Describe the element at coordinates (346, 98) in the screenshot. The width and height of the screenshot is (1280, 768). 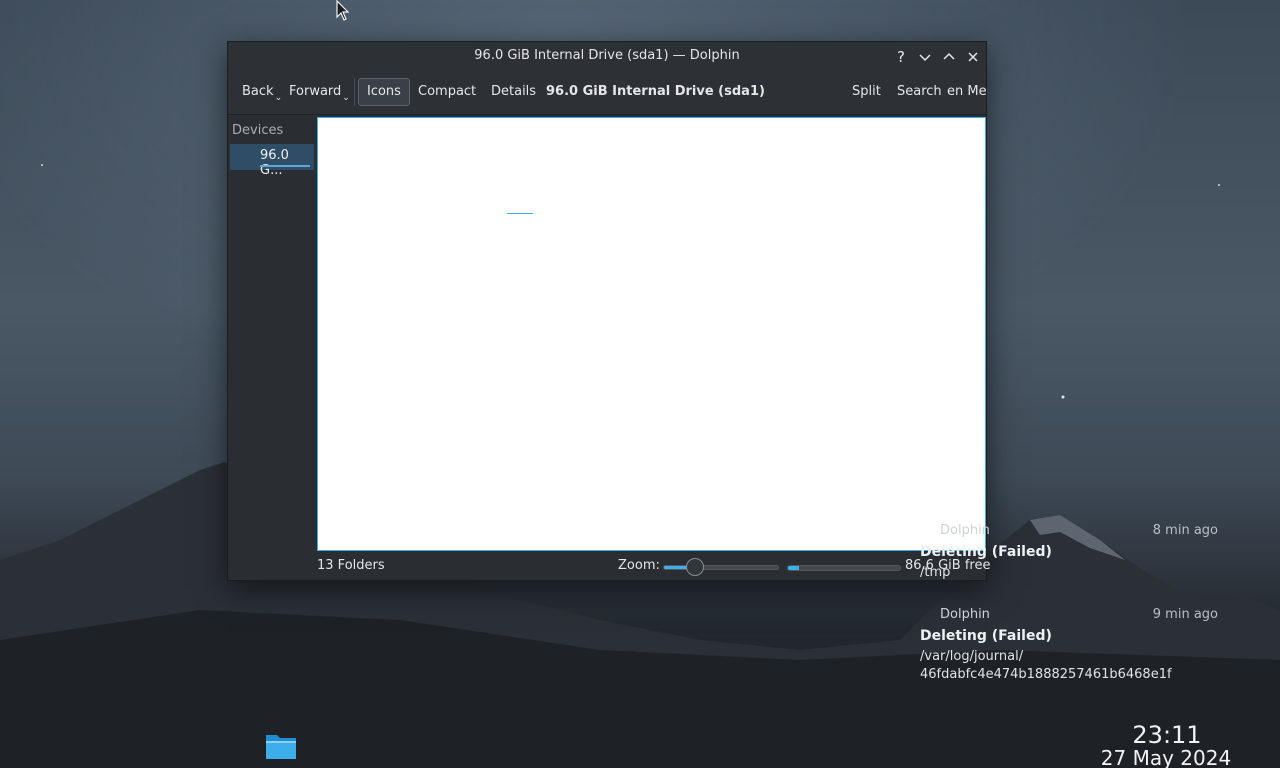
I see `chevron-down-icon: ⌄` at that location.